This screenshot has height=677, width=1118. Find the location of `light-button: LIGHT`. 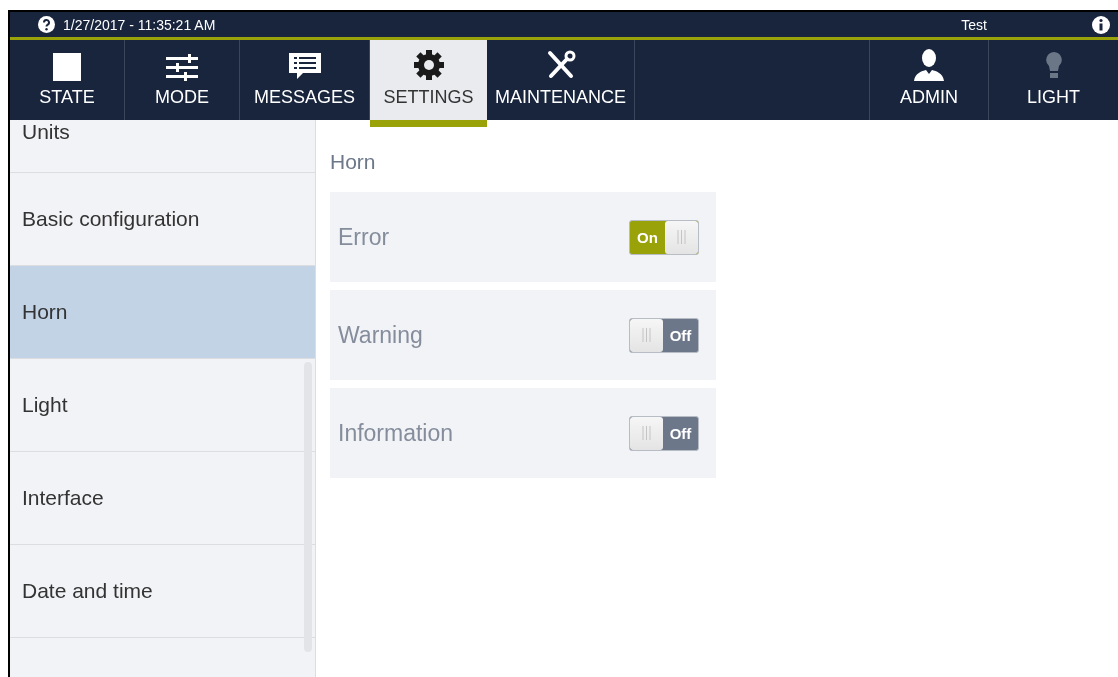

light-button: LIGHT is located at coordinates (1053, 80).